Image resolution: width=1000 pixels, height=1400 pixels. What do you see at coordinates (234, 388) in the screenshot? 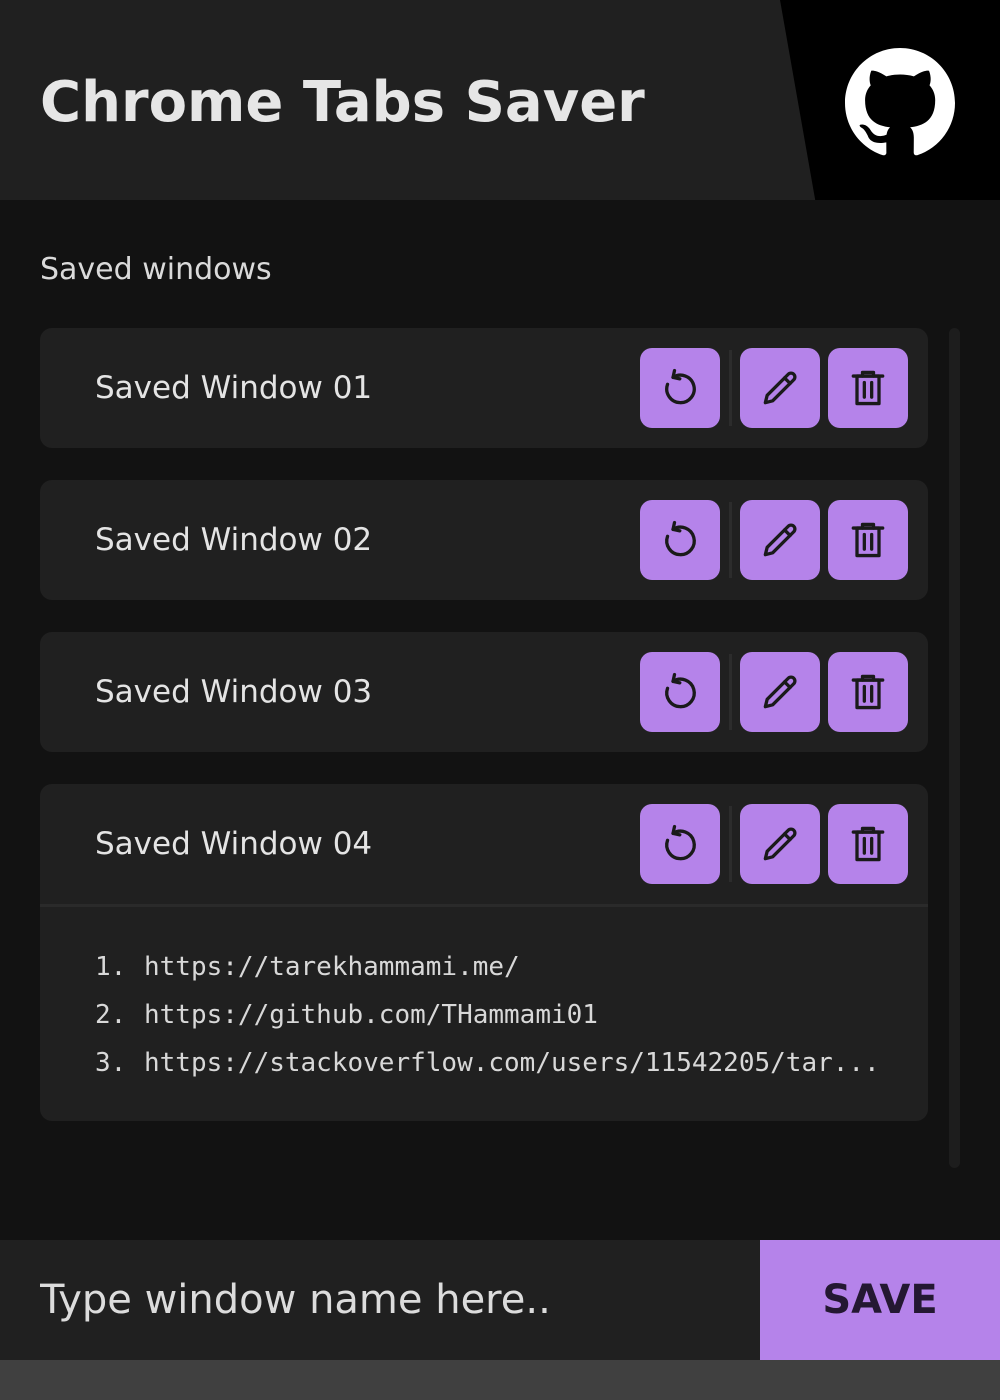
I see `window-name: Saved Window 01` at bounding box center [234, 388].